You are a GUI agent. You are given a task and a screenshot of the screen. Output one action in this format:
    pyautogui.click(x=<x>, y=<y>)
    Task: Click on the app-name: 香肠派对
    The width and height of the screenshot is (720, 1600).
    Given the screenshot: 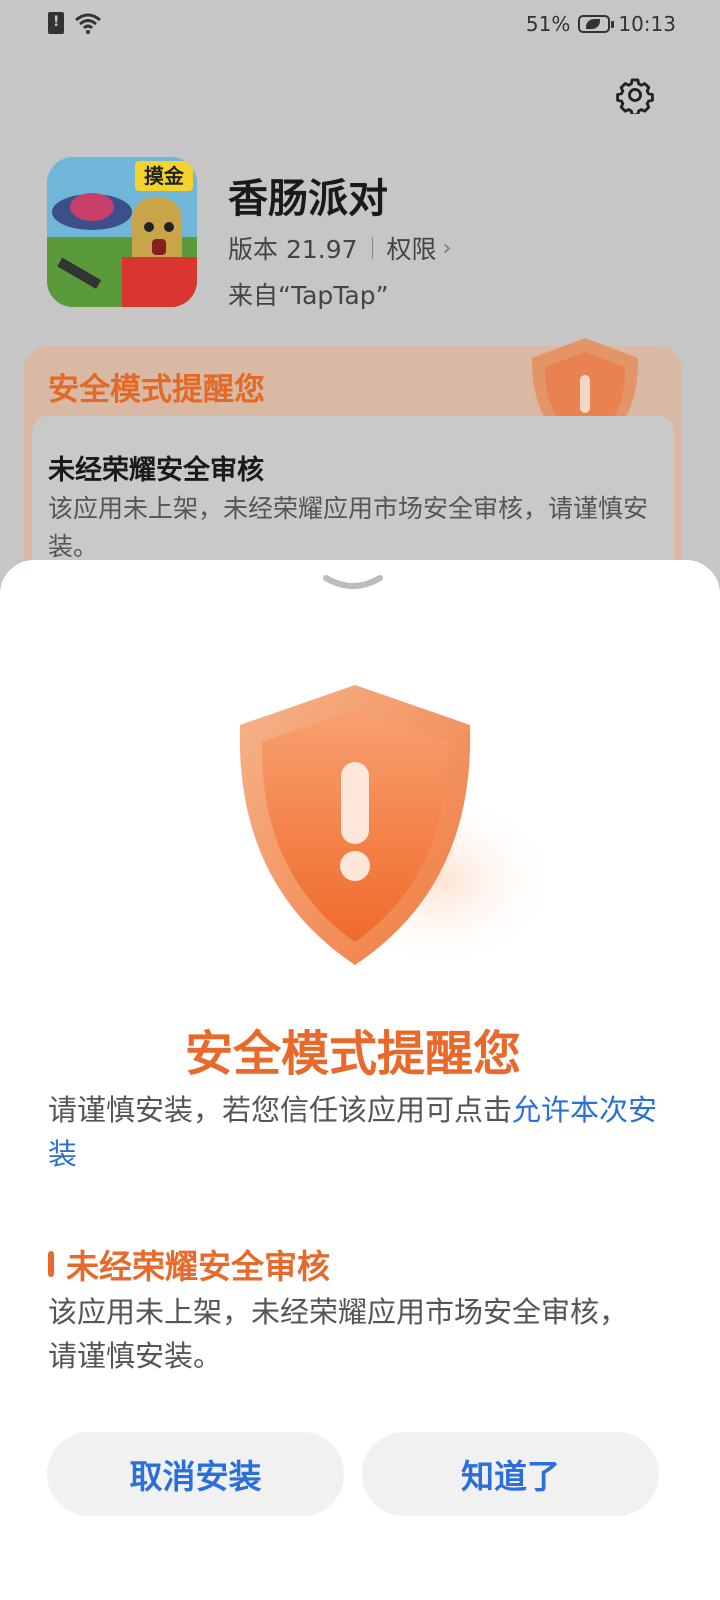 What is the action you would take?
    pyautogui.click(x=308, y=199)
    